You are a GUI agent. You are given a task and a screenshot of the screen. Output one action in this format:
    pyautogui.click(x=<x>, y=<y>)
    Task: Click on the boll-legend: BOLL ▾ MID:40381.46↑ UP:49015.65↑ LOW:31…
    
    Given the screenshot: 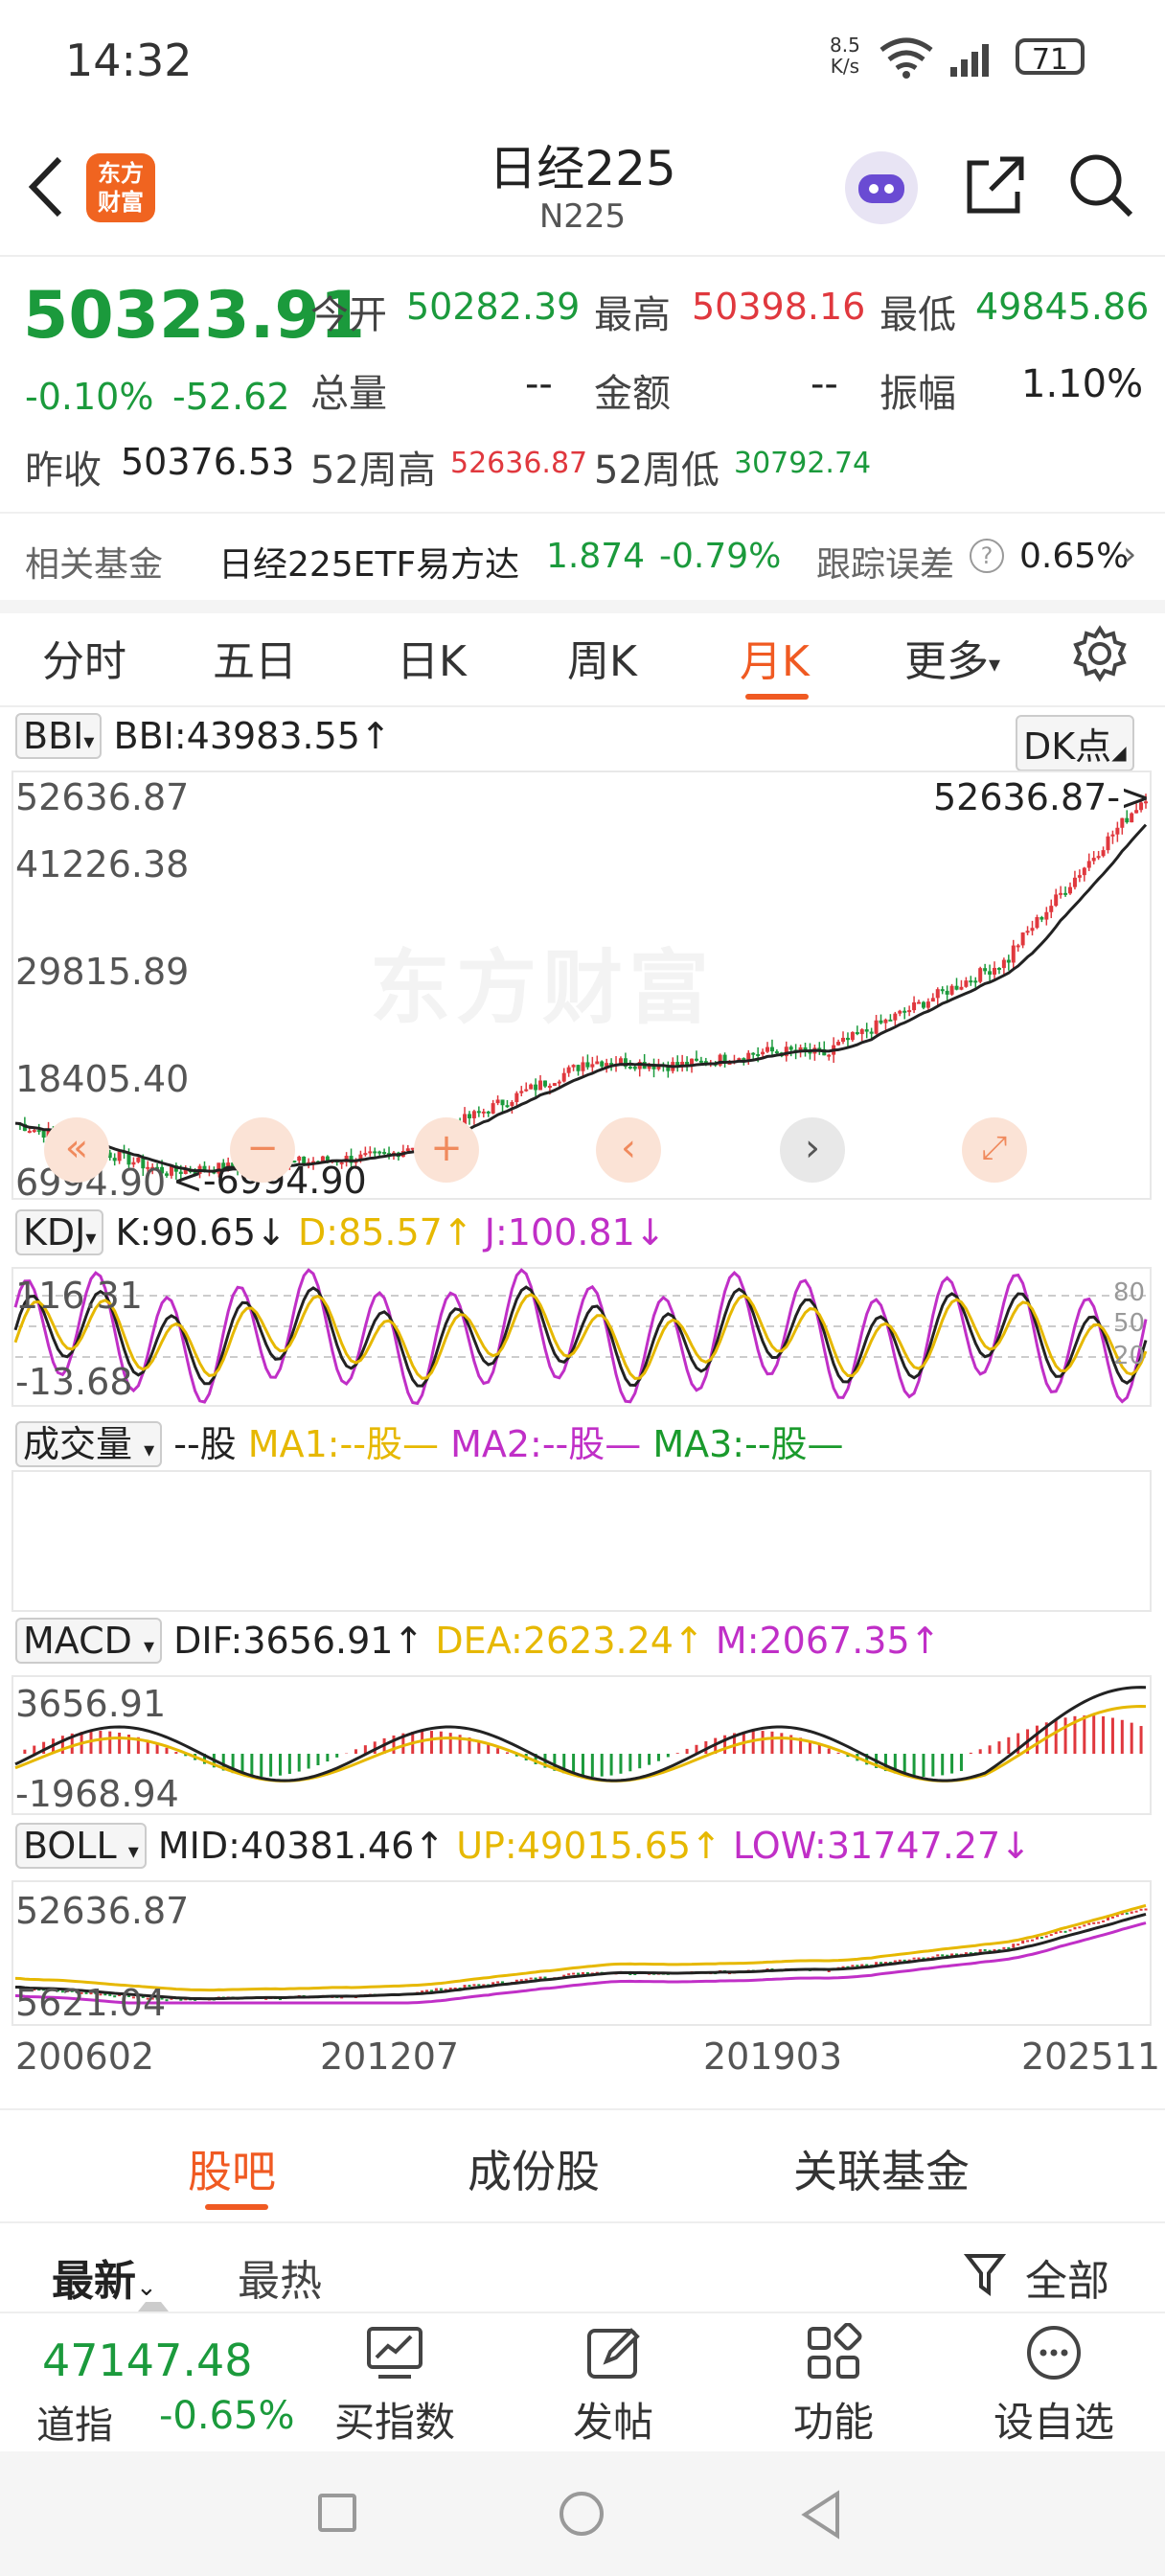 What is the action you would take?
    pyautogui.click(x=523, y=1846)
    